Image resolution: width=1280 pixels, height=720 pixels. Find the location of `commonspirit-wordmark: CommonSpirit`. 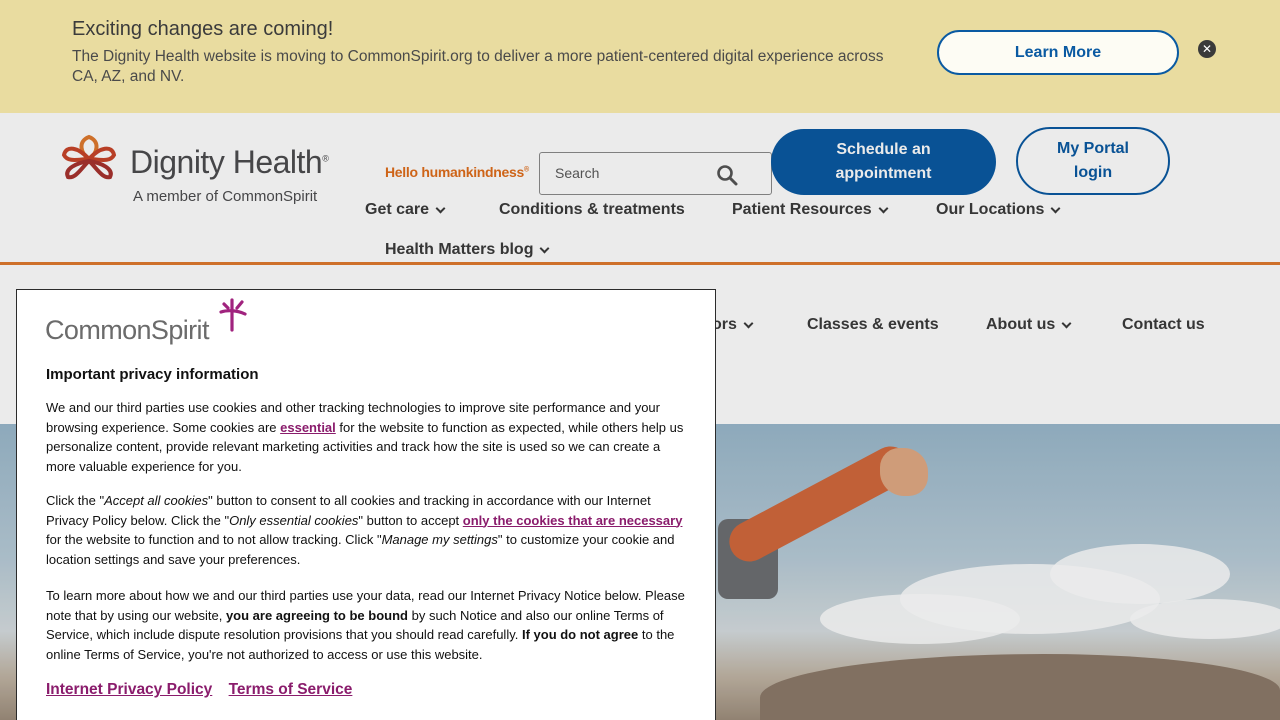

commonspirit-wordmark: CommonSpirit is located at coordinates (127, 330).